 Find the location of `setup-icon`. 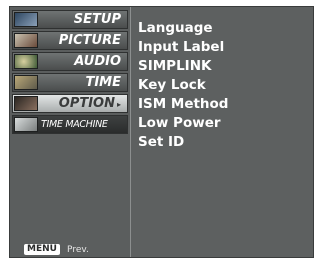

setup-icon is located at coordinates (26, 19).